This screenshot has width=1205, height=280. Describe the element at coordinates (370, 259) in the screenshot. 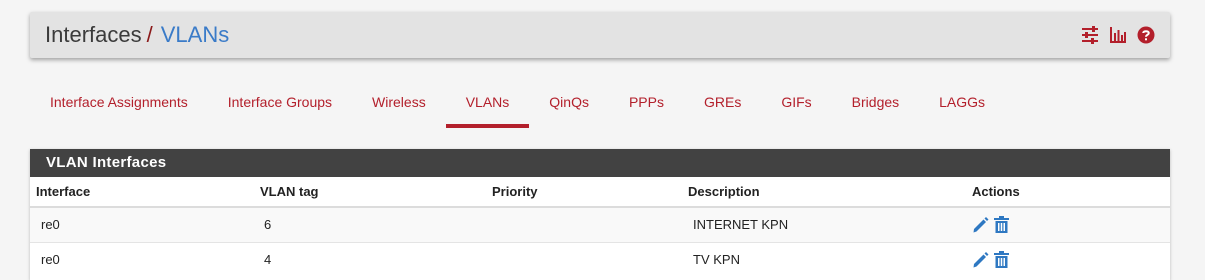

I see `cell-vlan-tag: 4` at that location.